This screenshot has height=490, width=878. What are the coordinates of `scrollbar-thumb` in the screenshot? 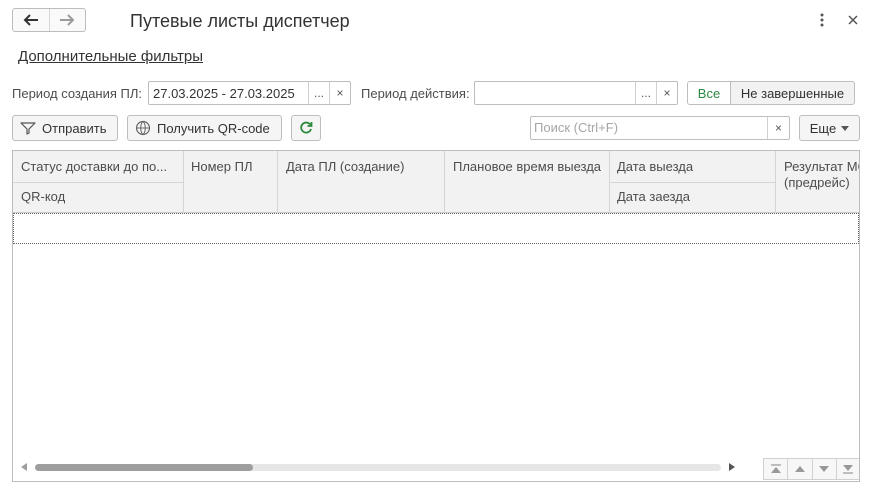 It's located at (144, 467).